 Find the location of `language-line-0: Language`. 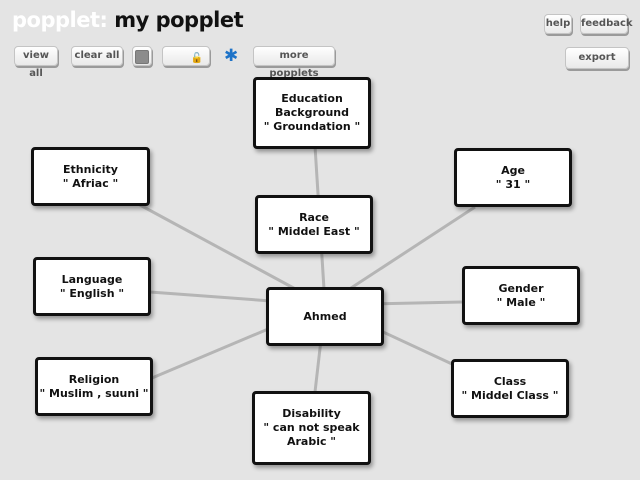

language-line-0: Language is located at coordinates (92, 279).